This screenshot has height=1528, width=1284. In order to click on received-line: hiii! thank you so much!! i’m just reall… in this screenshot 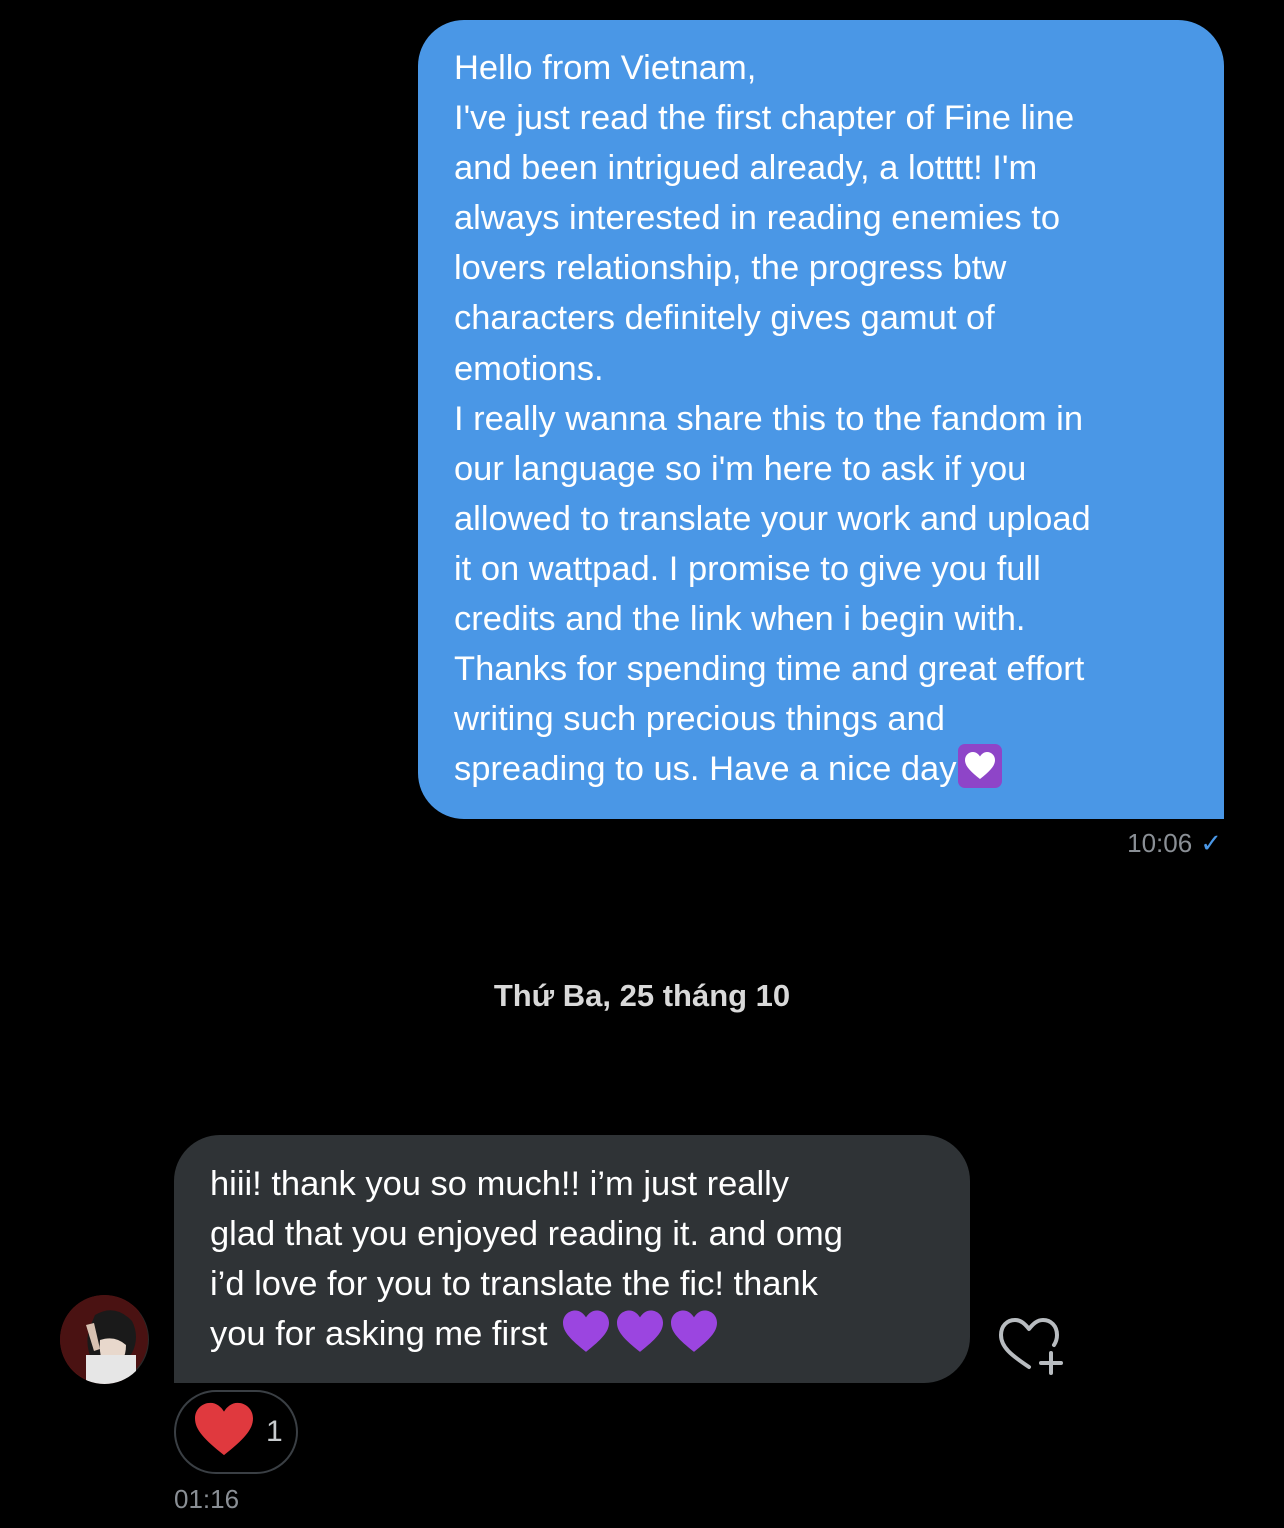, I will do `click(500, 1184)`.